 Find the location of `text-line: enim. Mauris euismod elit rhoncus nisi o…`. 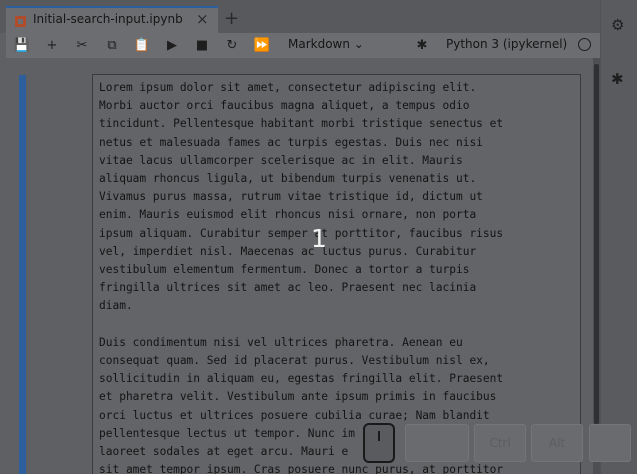

text-line: enim. Mauris euismod elit rhoncus nisi o… is located at coordinates (288, 215).